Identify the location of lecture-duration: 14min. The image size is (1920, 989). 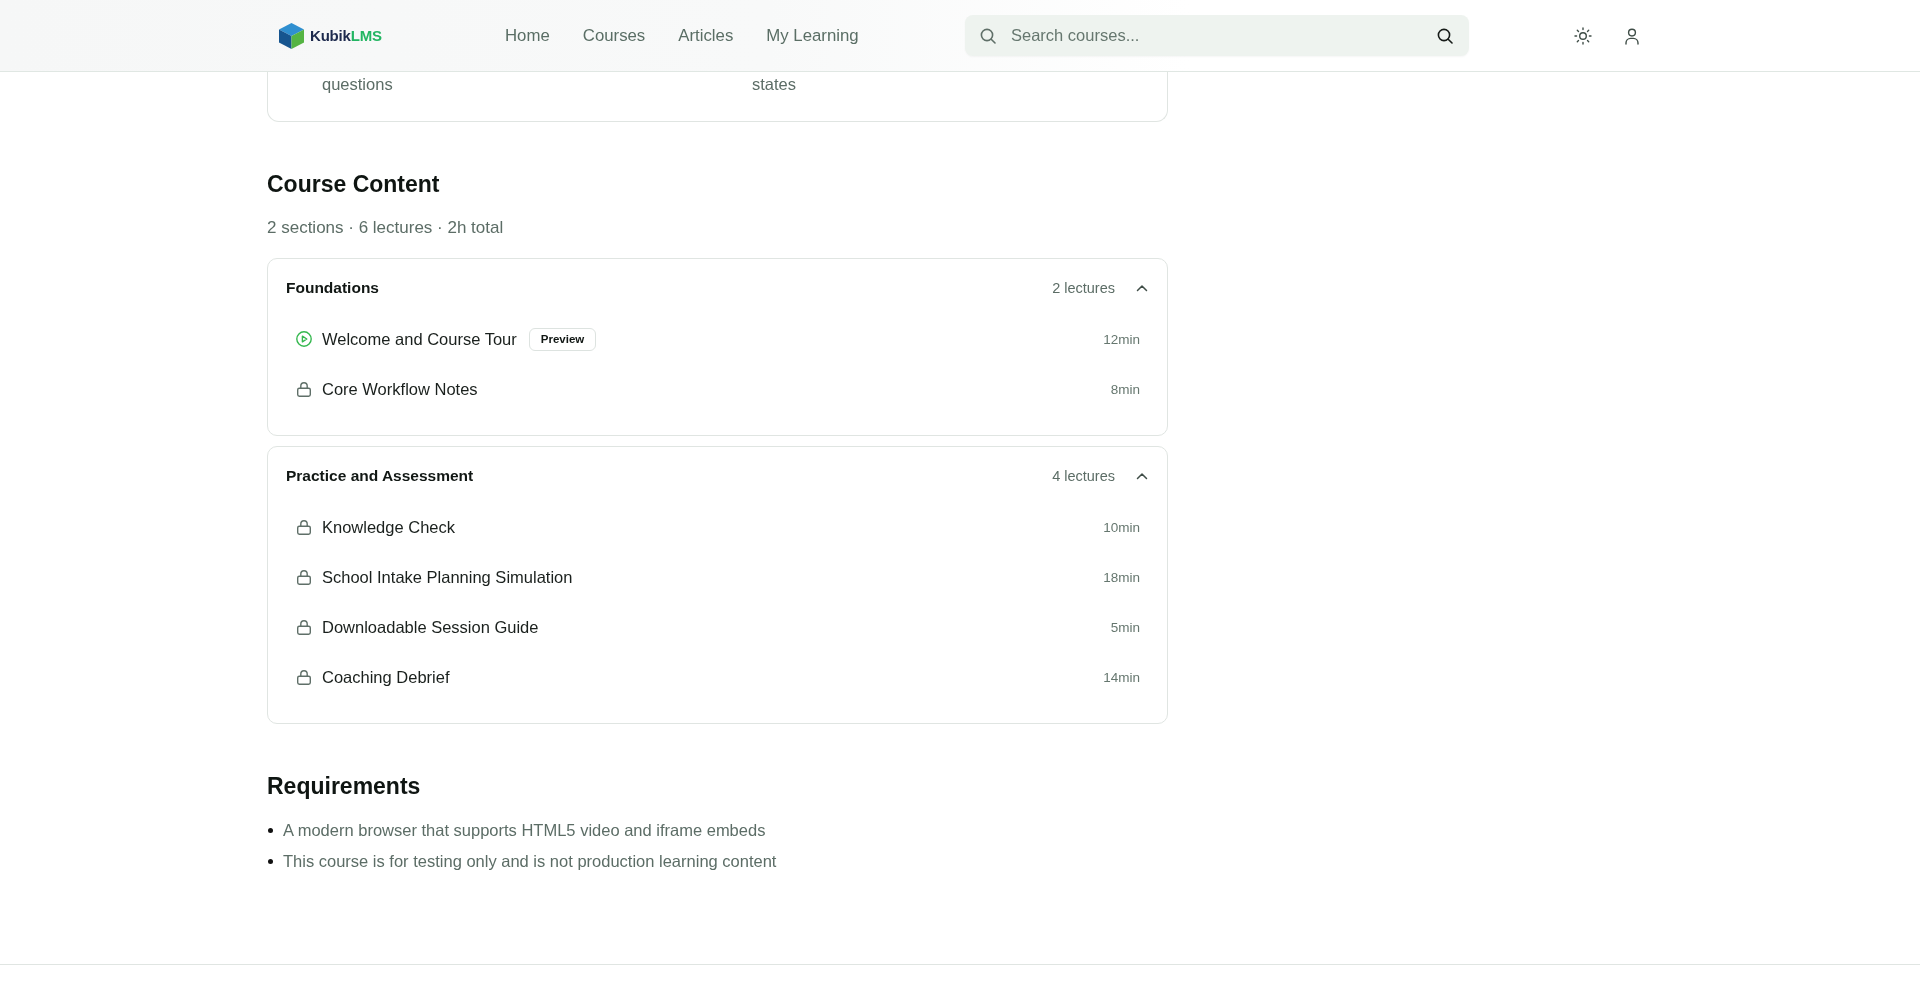
(1121, 677).